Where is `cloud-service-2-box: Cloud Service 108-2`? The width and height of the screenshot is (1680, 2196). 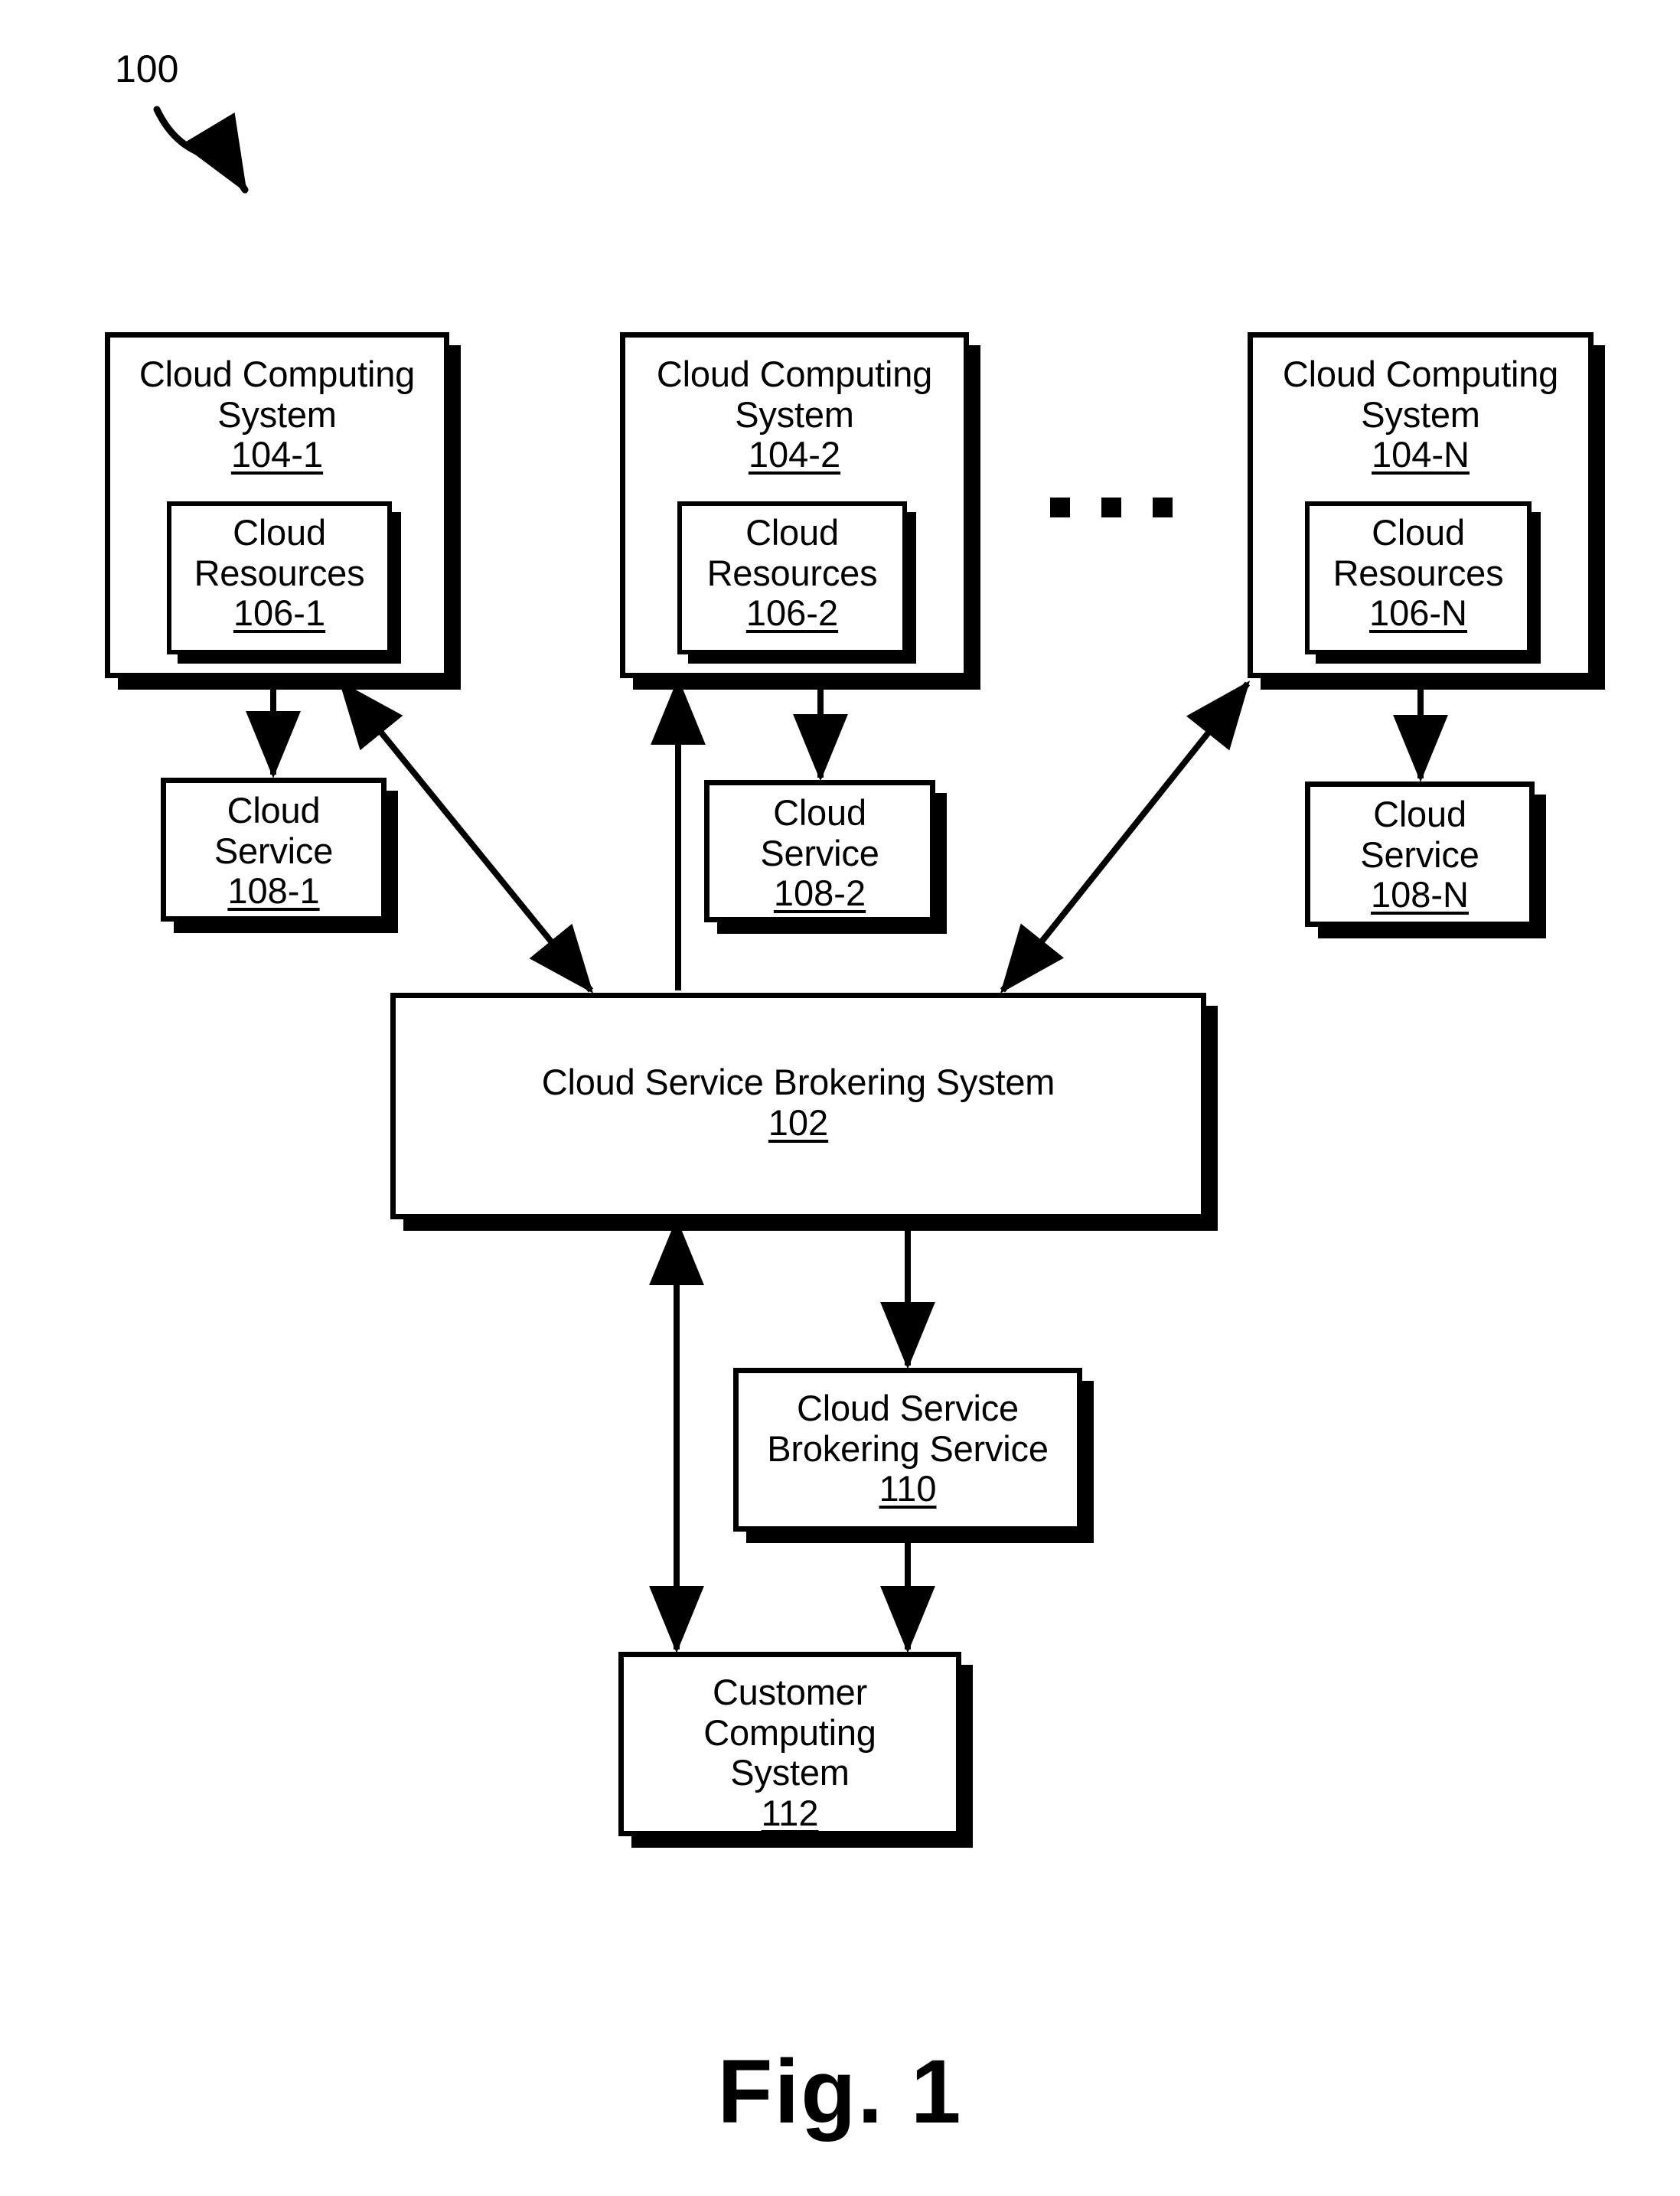
cloud-service-2-box: Cloud Service 108-2 is located at coordinates (819, 851).